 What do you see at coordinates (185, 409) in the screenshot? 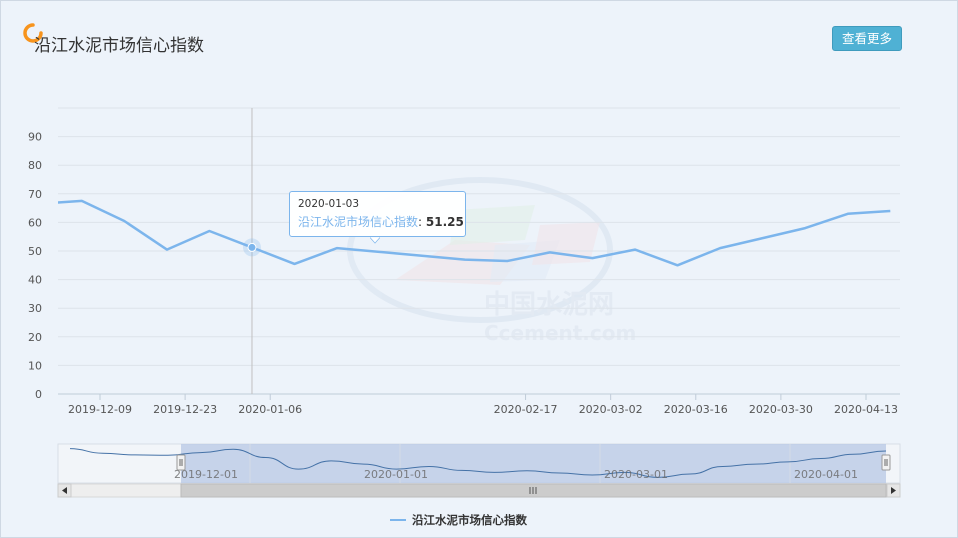
I see `x-tick-label: 2019-12-23` at bounding box center [185, 409].